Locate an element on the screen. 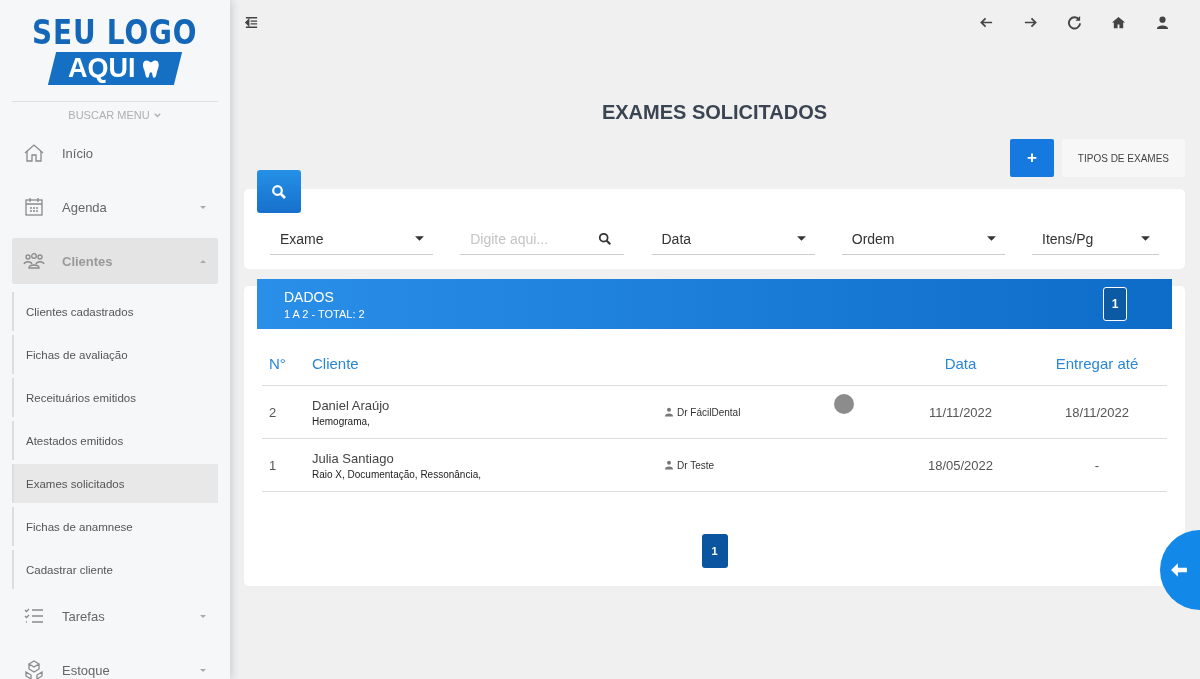  logo-text: SEU LOGO is located at coordinates (115, 32).